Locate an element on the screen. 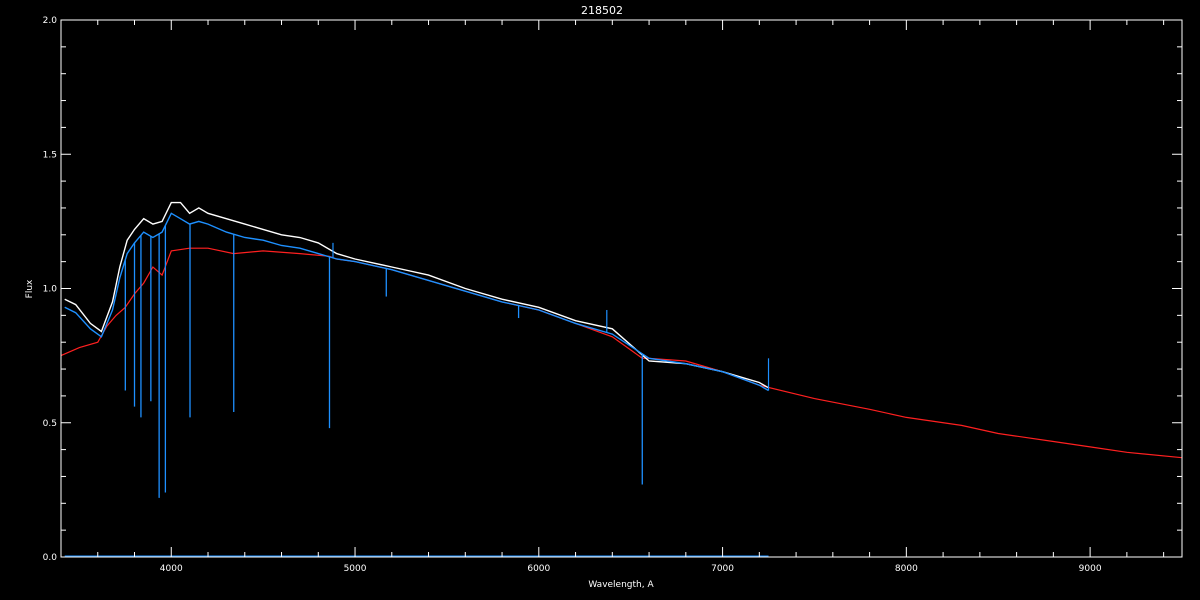 The image size is (1200, 600). y-axis-title: Flux is located at coordinates (30, 288).